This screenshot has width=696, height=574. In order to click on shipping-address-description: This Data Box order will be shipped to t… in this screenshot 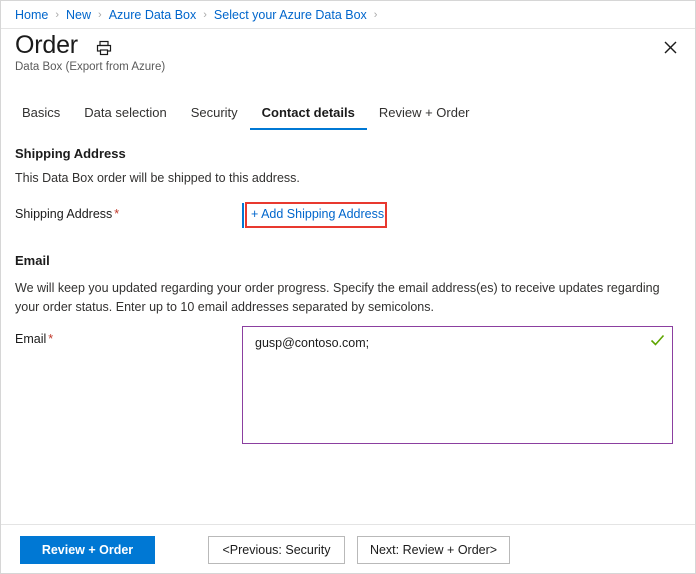, I will do `click(157, 178)`.